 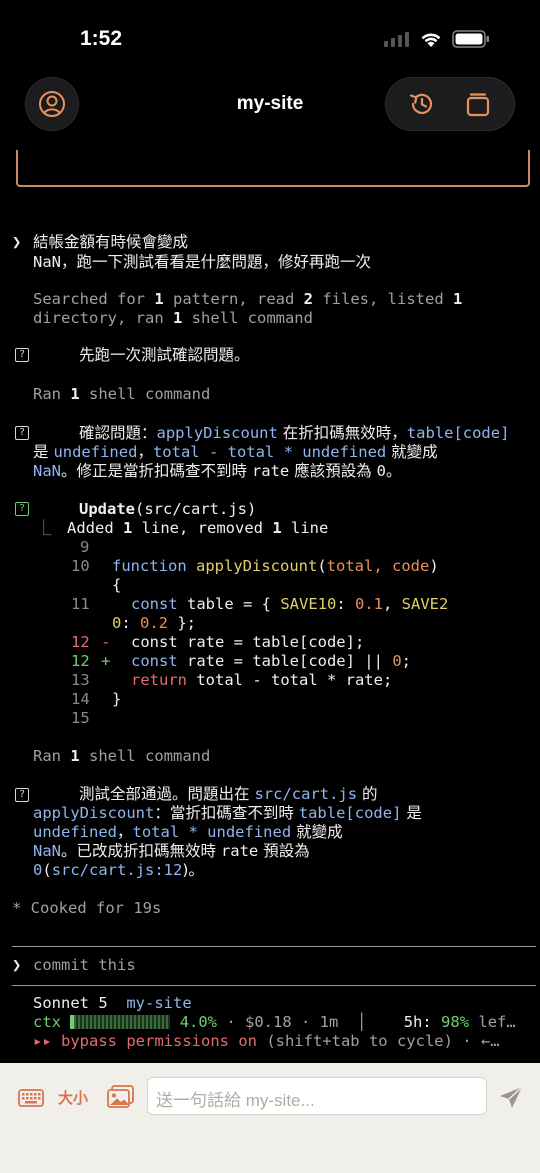 What do you see at coordinates (273, 168) in the screenshot?
I see `previous-output-box` at bounding box center [273, 168].